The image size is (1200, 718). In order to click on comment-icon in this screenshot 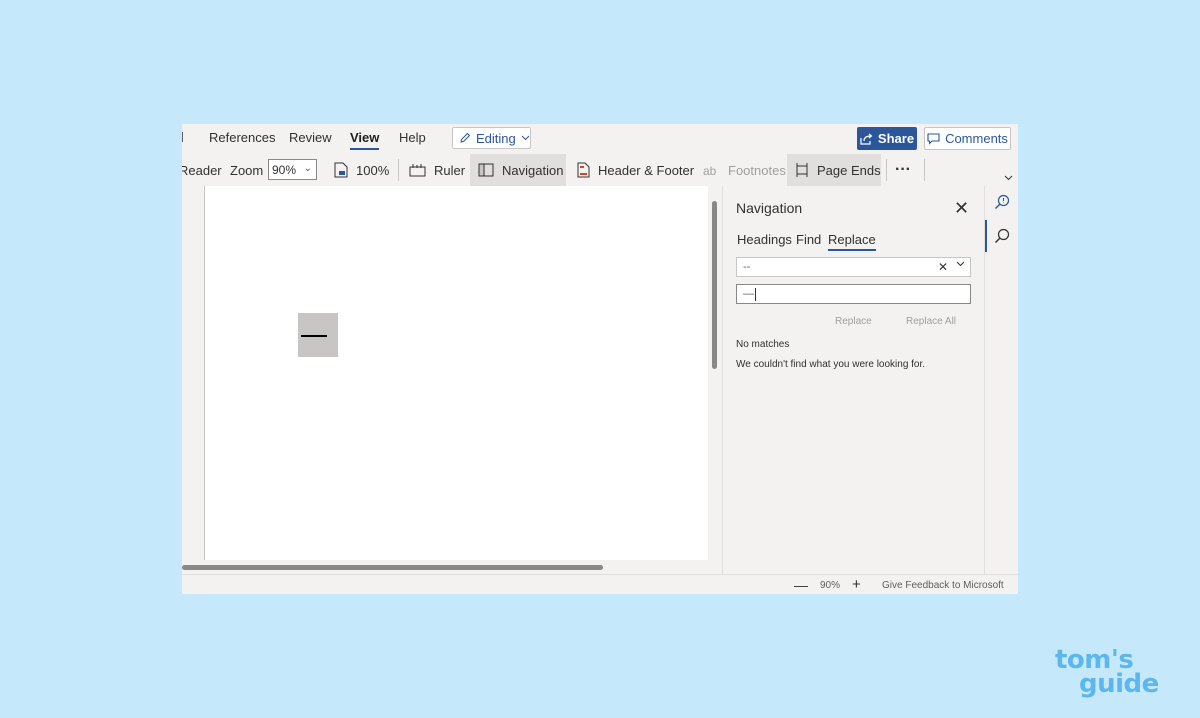, I will do `click(933, 138)`.